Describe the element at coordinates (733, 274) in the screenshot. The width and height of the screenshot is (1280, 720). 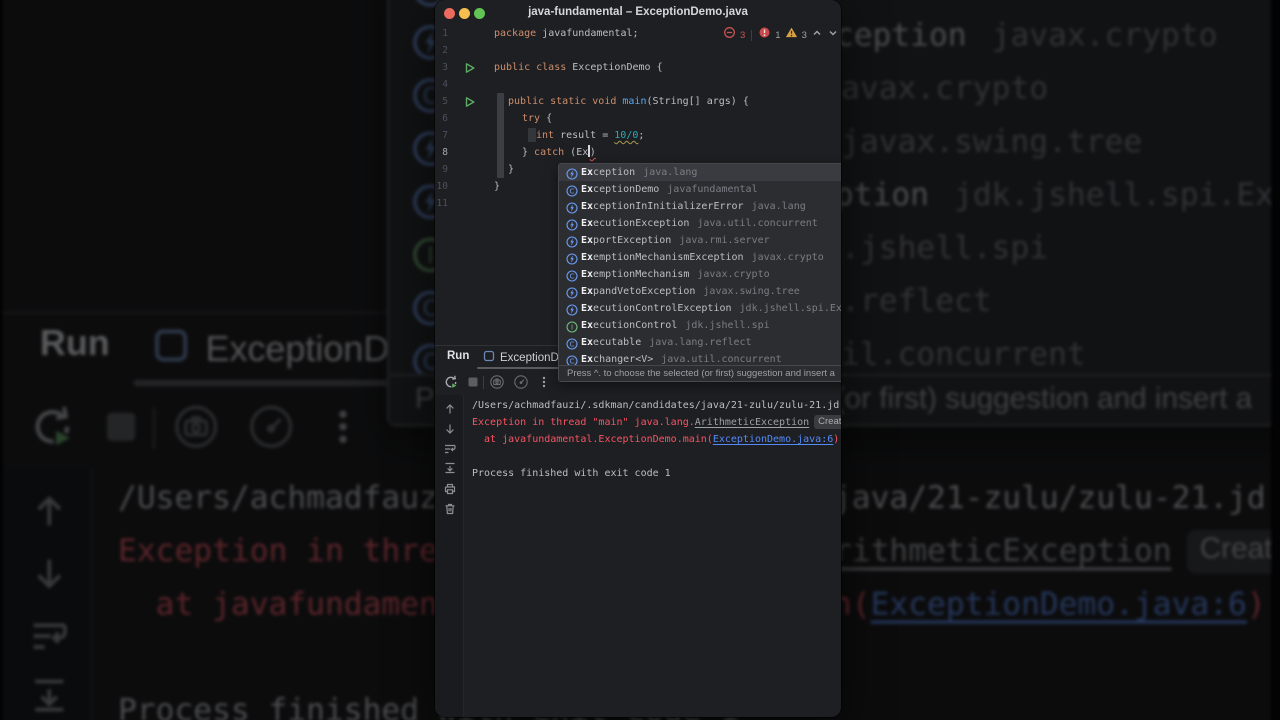
I see `completion-item-package: javax.crypto` at that location.